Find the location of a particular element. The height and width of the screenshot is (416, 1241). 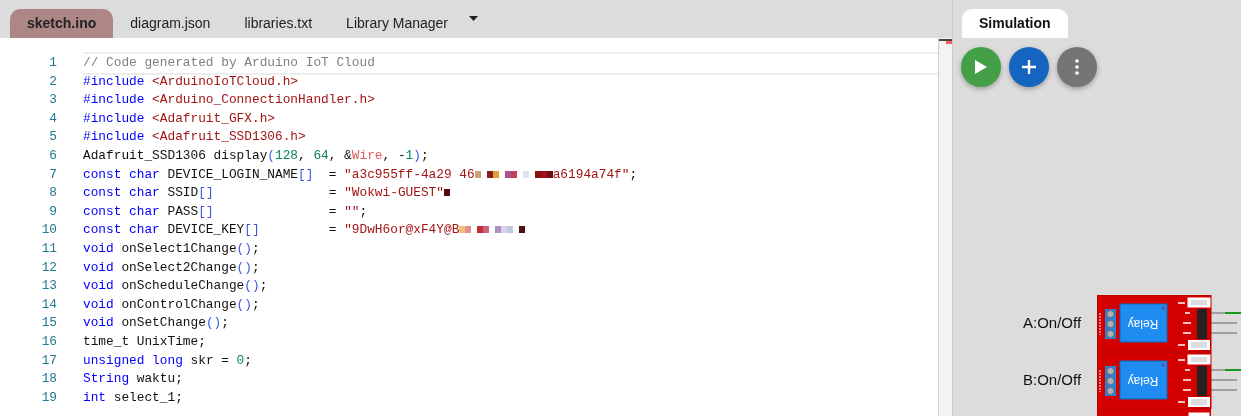

line-number: 1 is located at coordinates (52, 63).